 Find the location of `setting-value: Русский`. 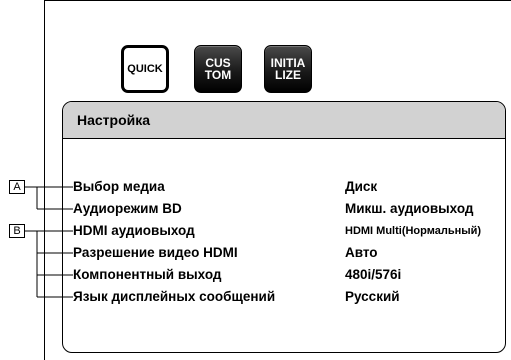

setting-value: Русский is located at coordinates (372, 296).